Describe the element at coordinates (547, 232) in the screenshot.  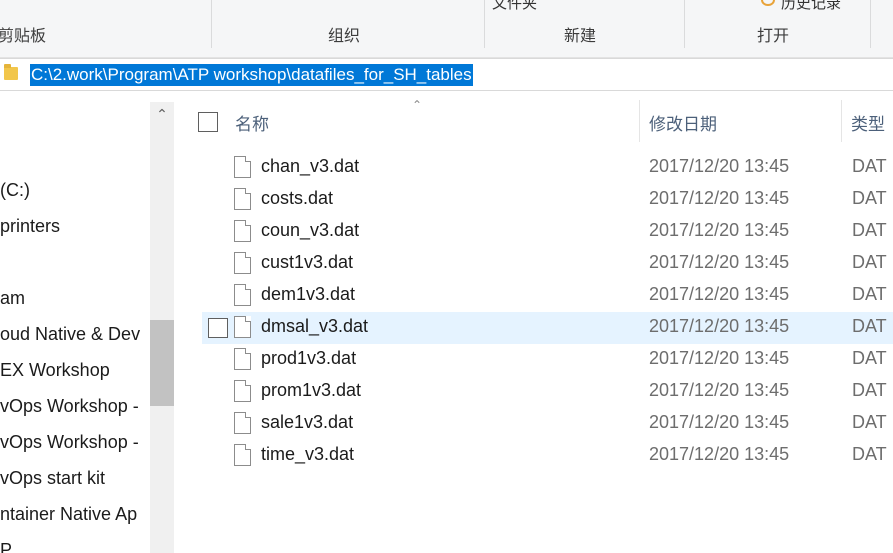
I see `file-row: coun_v3.dat 2017/12/20 13:45 DAT` at that location.